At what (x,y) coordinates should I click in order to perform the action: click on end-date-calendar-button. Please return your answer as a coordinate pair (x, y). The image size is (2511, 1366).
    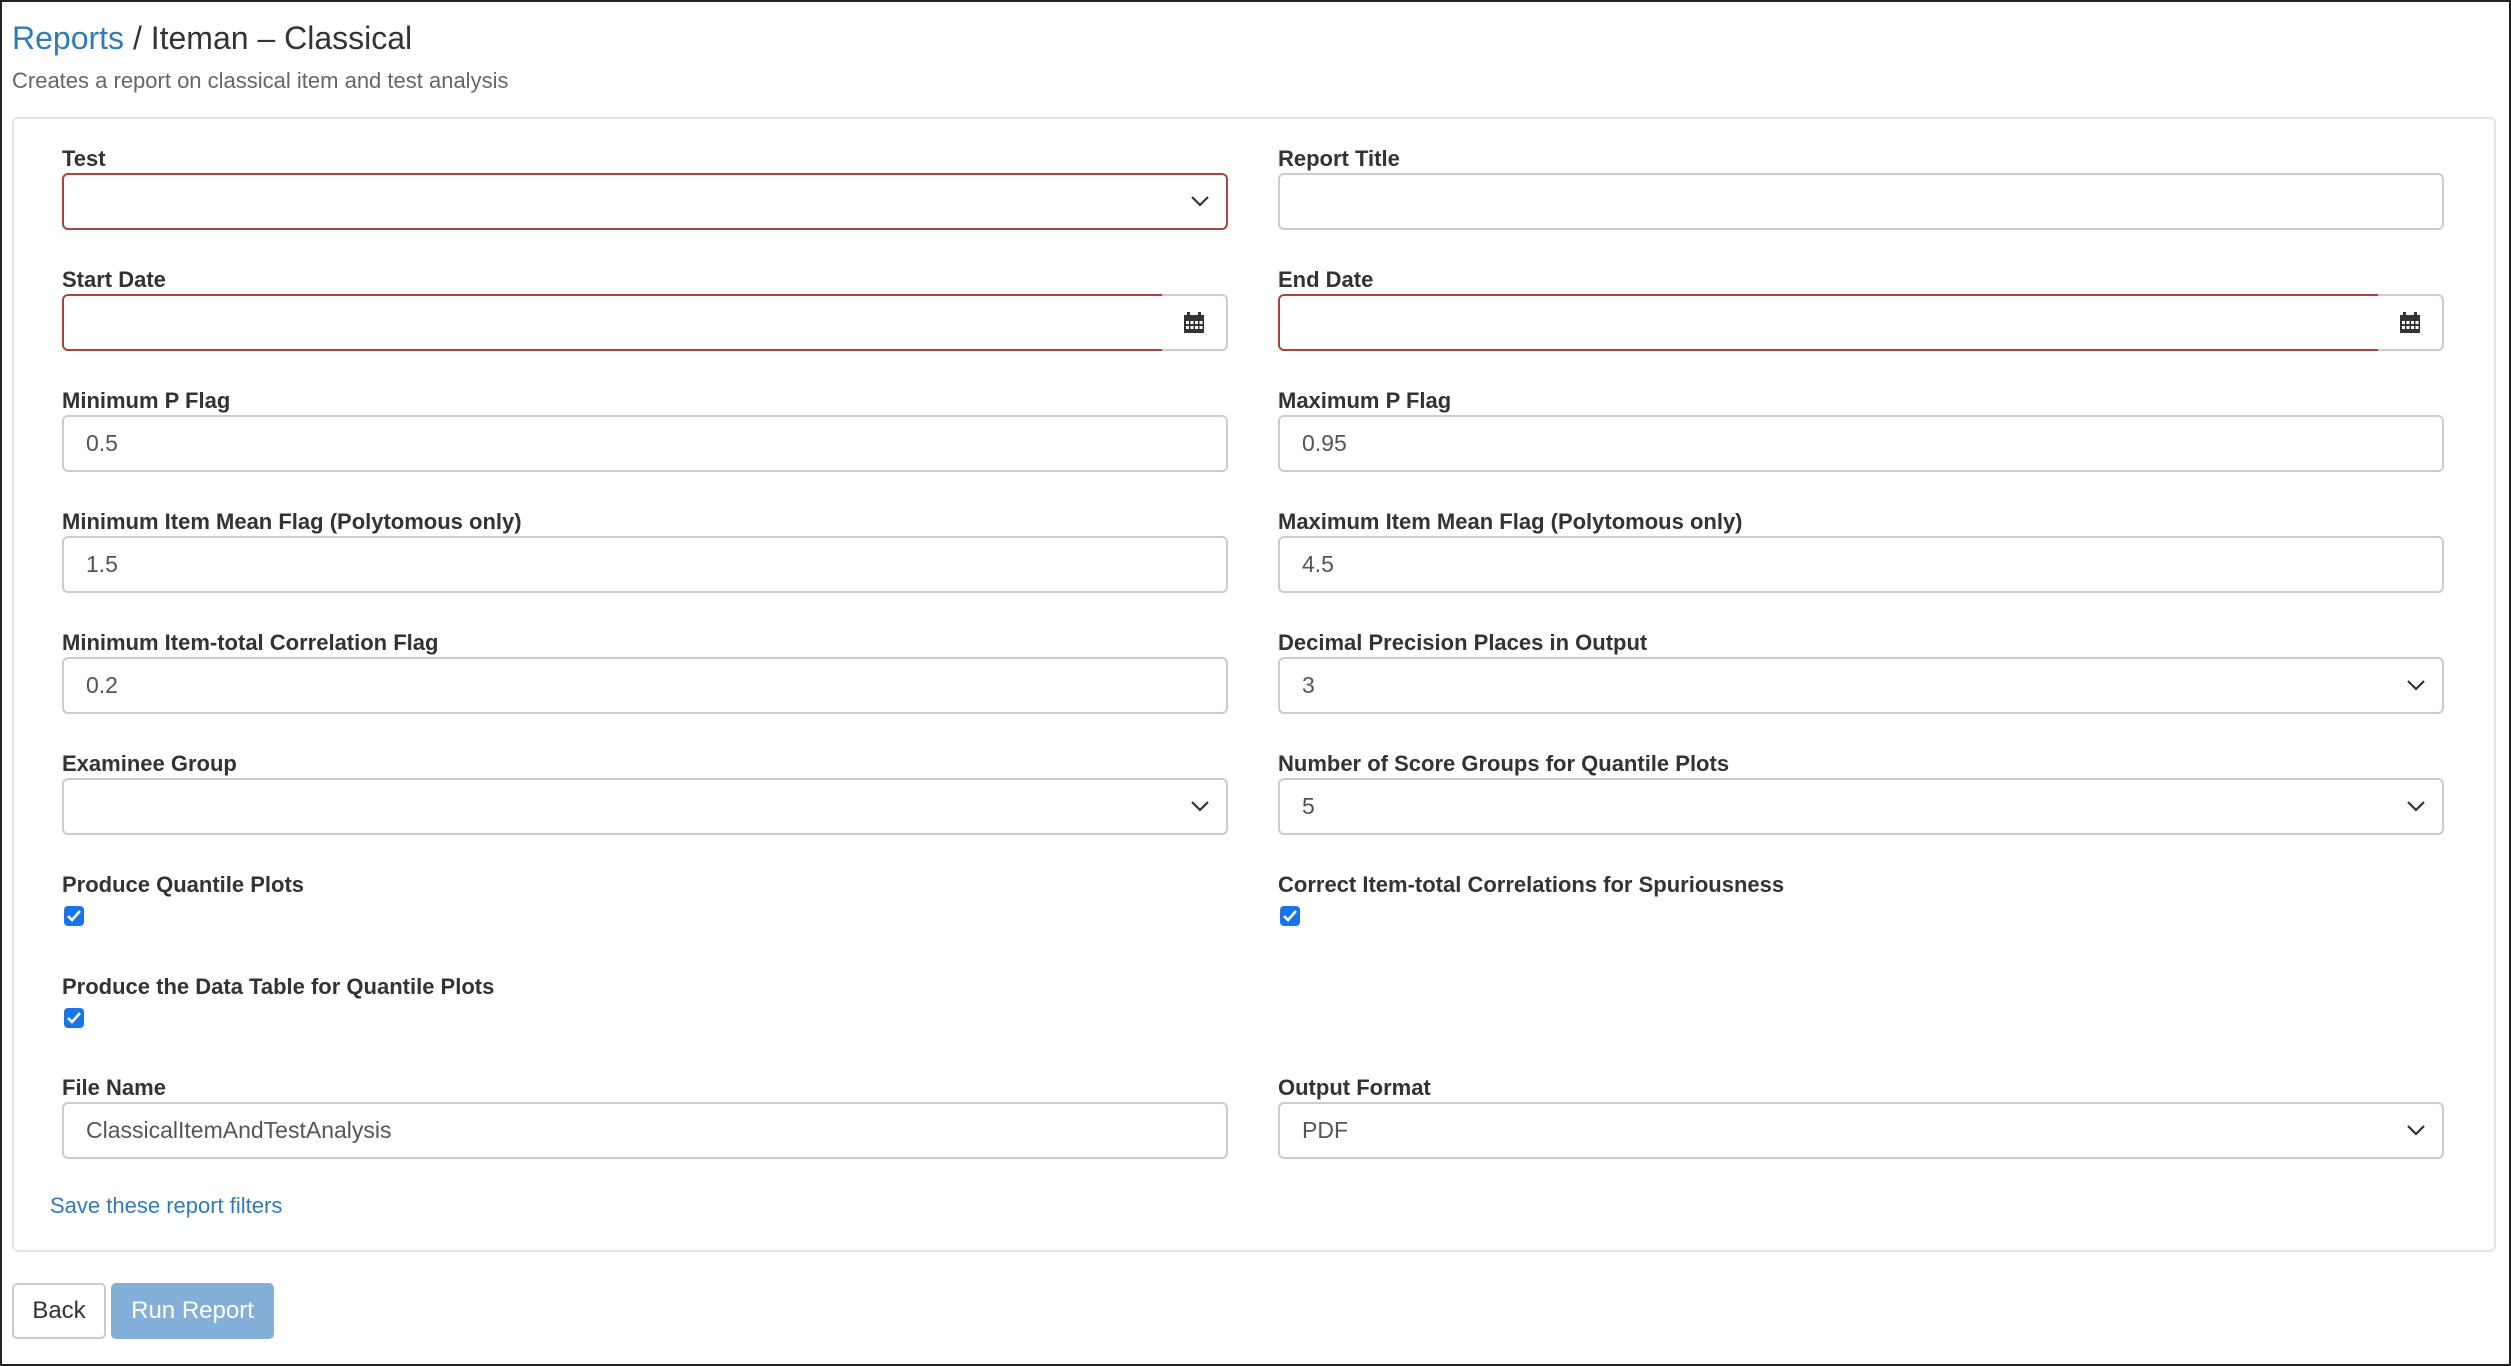
    Looking at the image, I should click on (2411, 322).